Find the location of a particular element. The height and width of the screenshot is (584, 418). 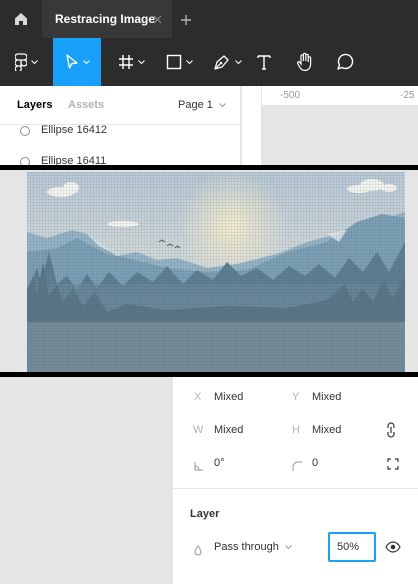

pen-tool-button is located at coordinates (227, 62).